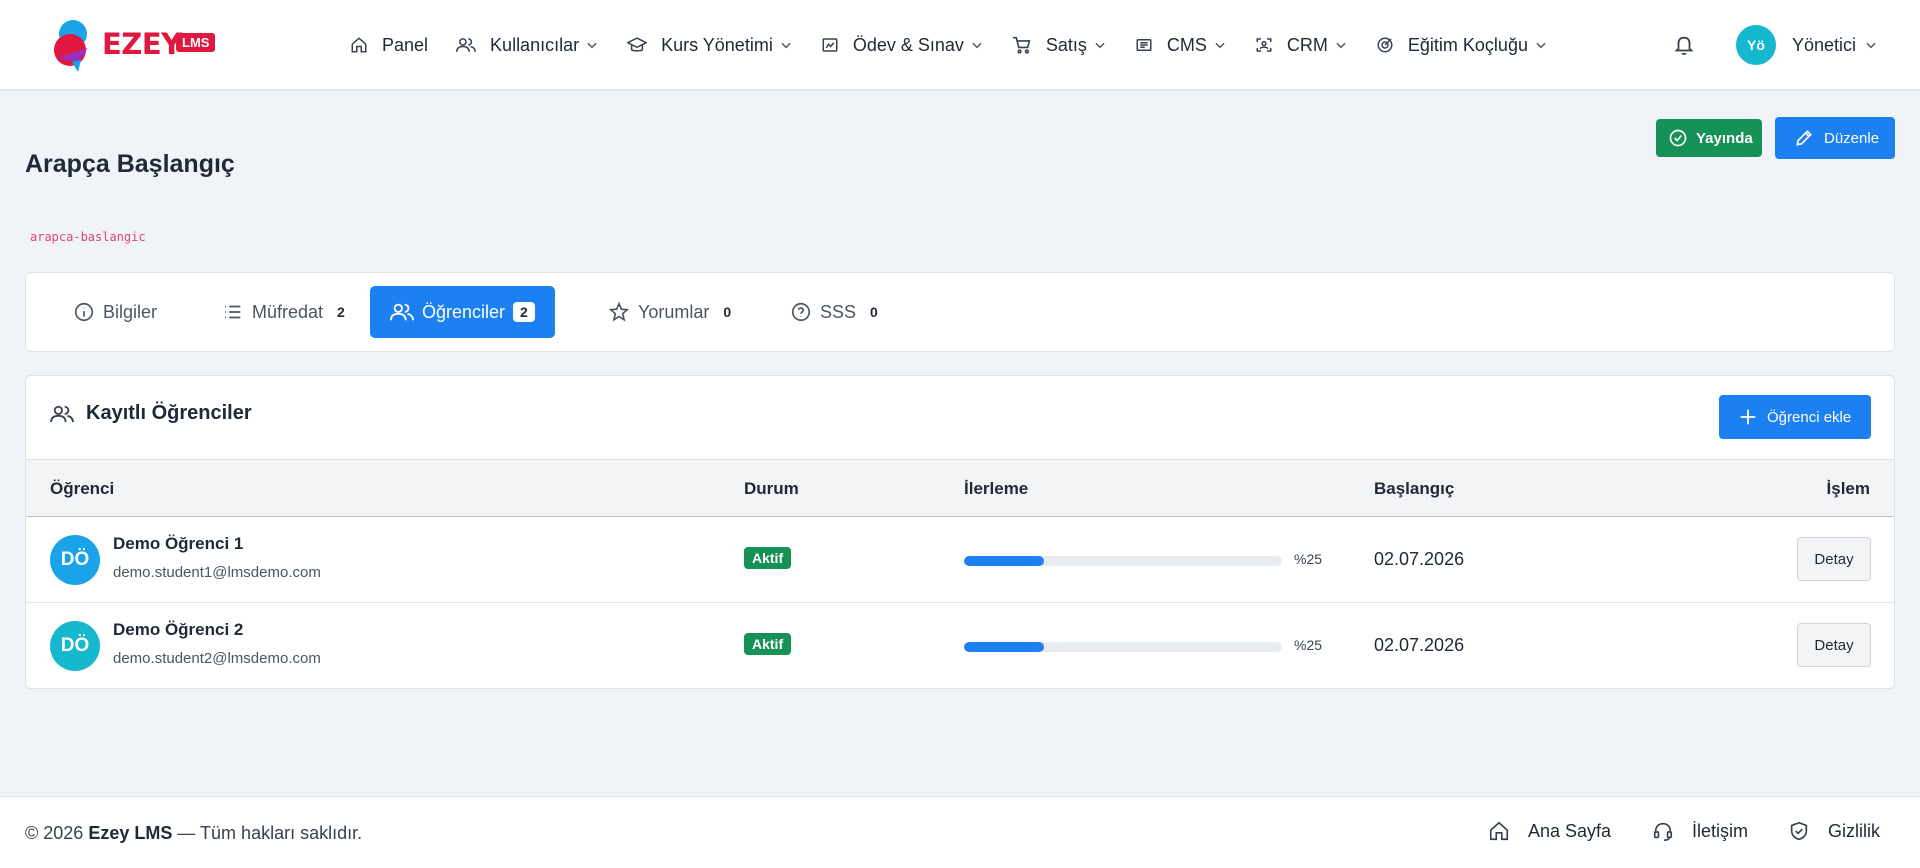 Image resolution: width=1920 pixels, height=868 pixels. What do you see at coordinates (524, 312) in the screenshot?
I see `tab-count: 2` at bounding box center [524, 312].